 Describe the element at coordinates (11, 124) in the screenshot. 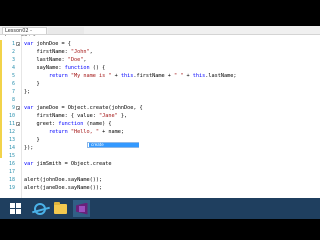

I see `line-number: 11` at that location.